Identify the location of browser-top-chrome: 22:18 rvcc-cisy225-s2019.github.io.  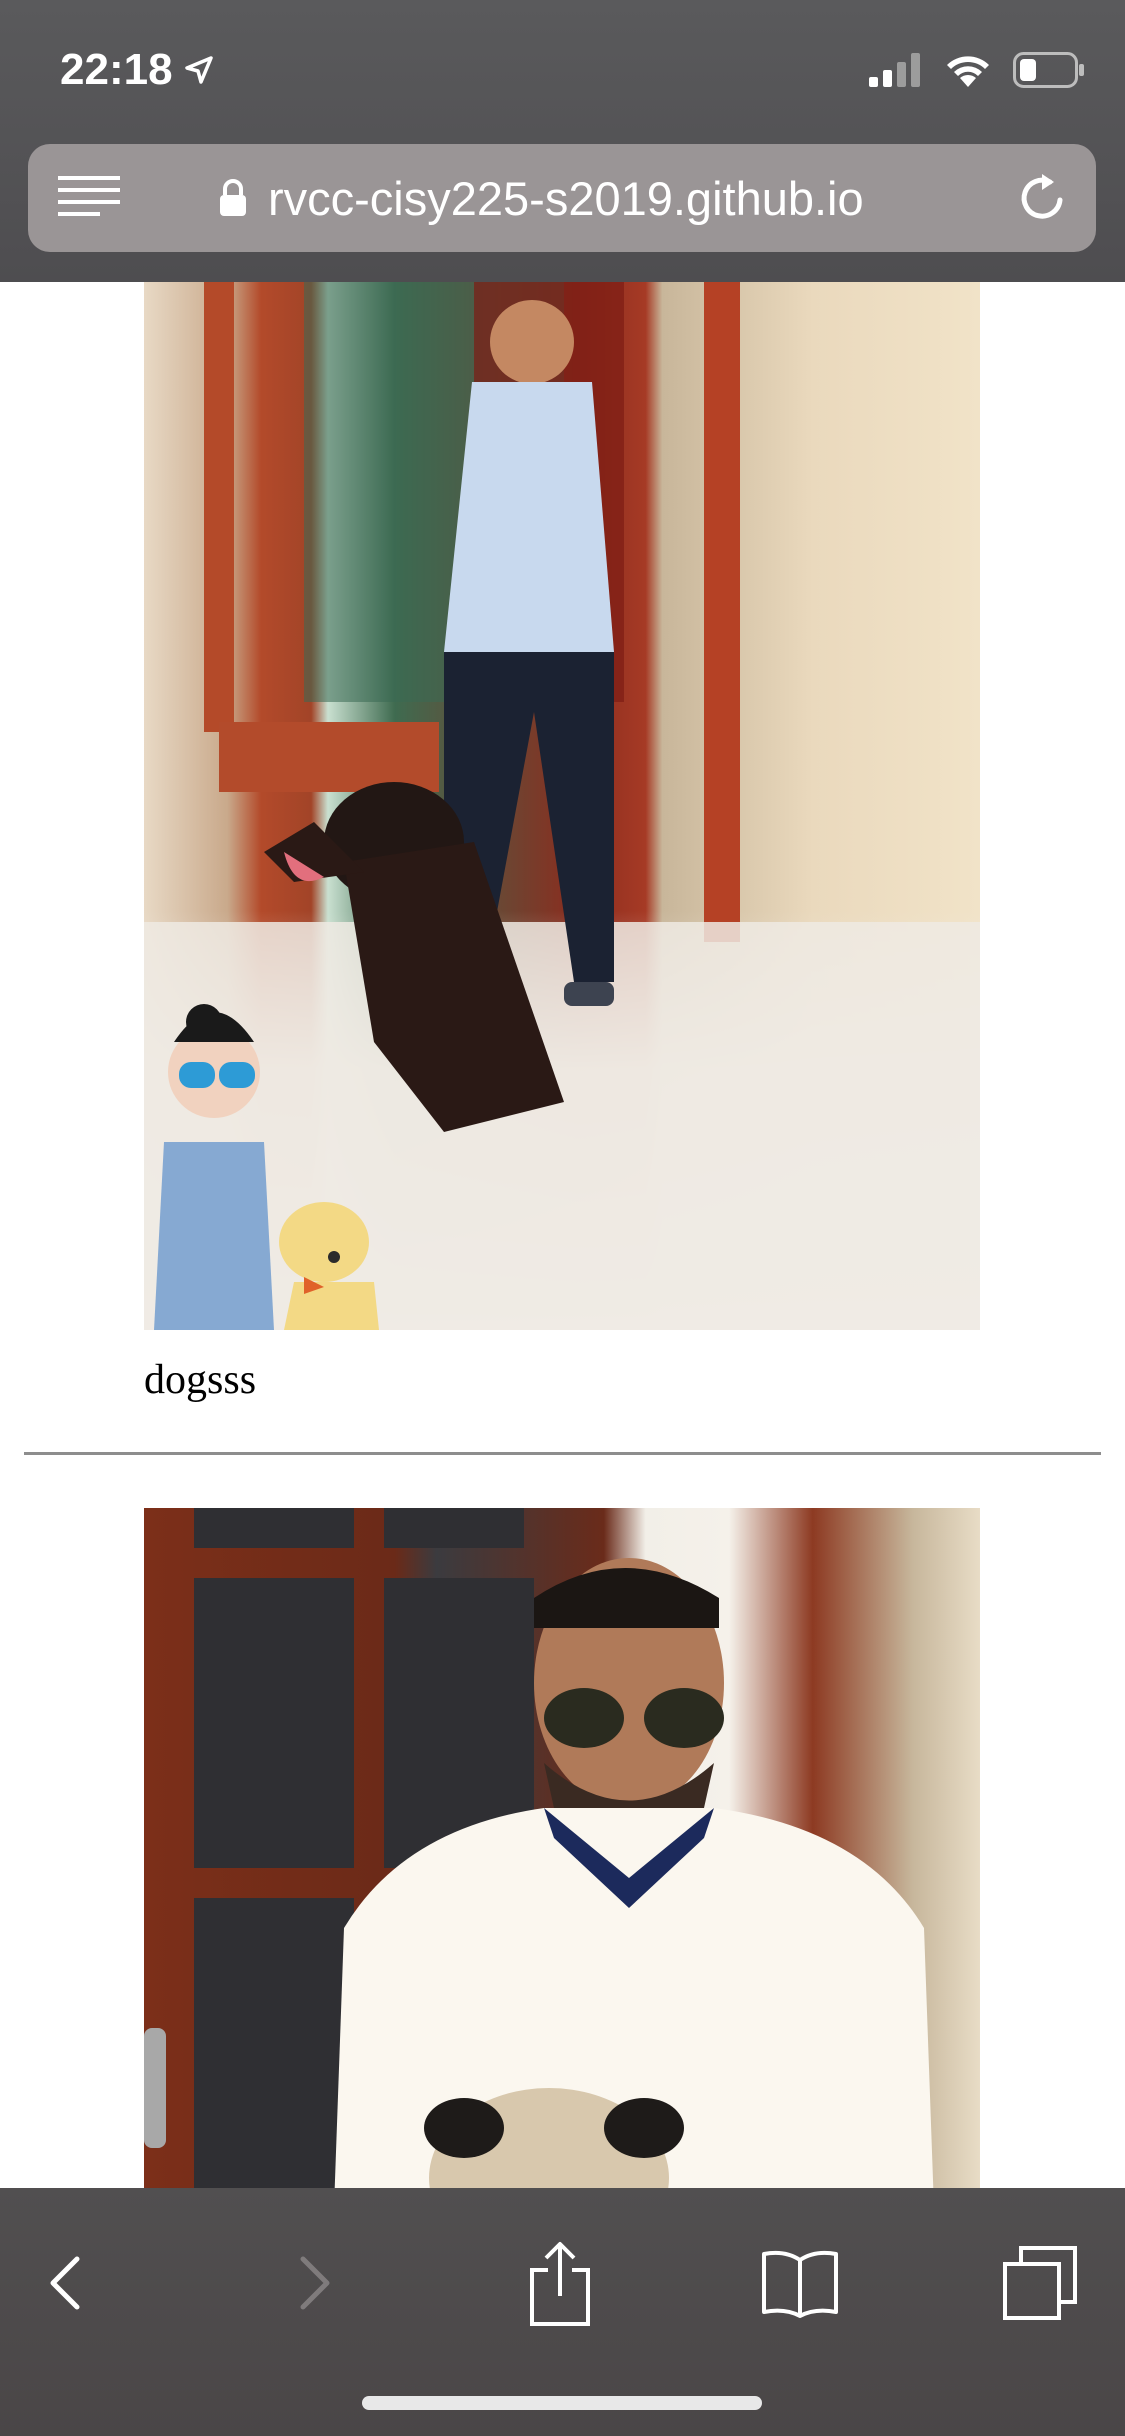
(562, 141).